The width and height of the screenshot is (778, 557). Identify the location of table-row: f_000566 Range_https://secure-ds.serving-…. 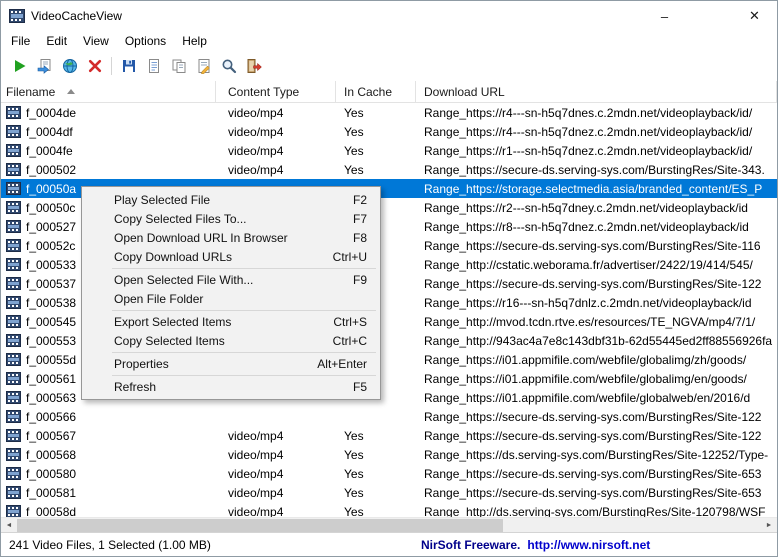
(389, 416).